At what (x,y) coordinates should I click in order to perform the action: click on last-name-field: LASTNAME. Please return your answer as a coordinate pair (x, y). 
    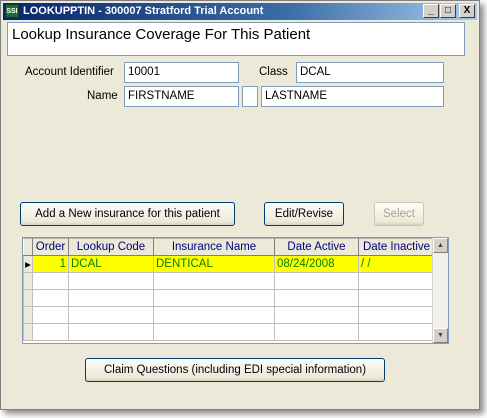
    Looking at the image, I should click on (352, 96).